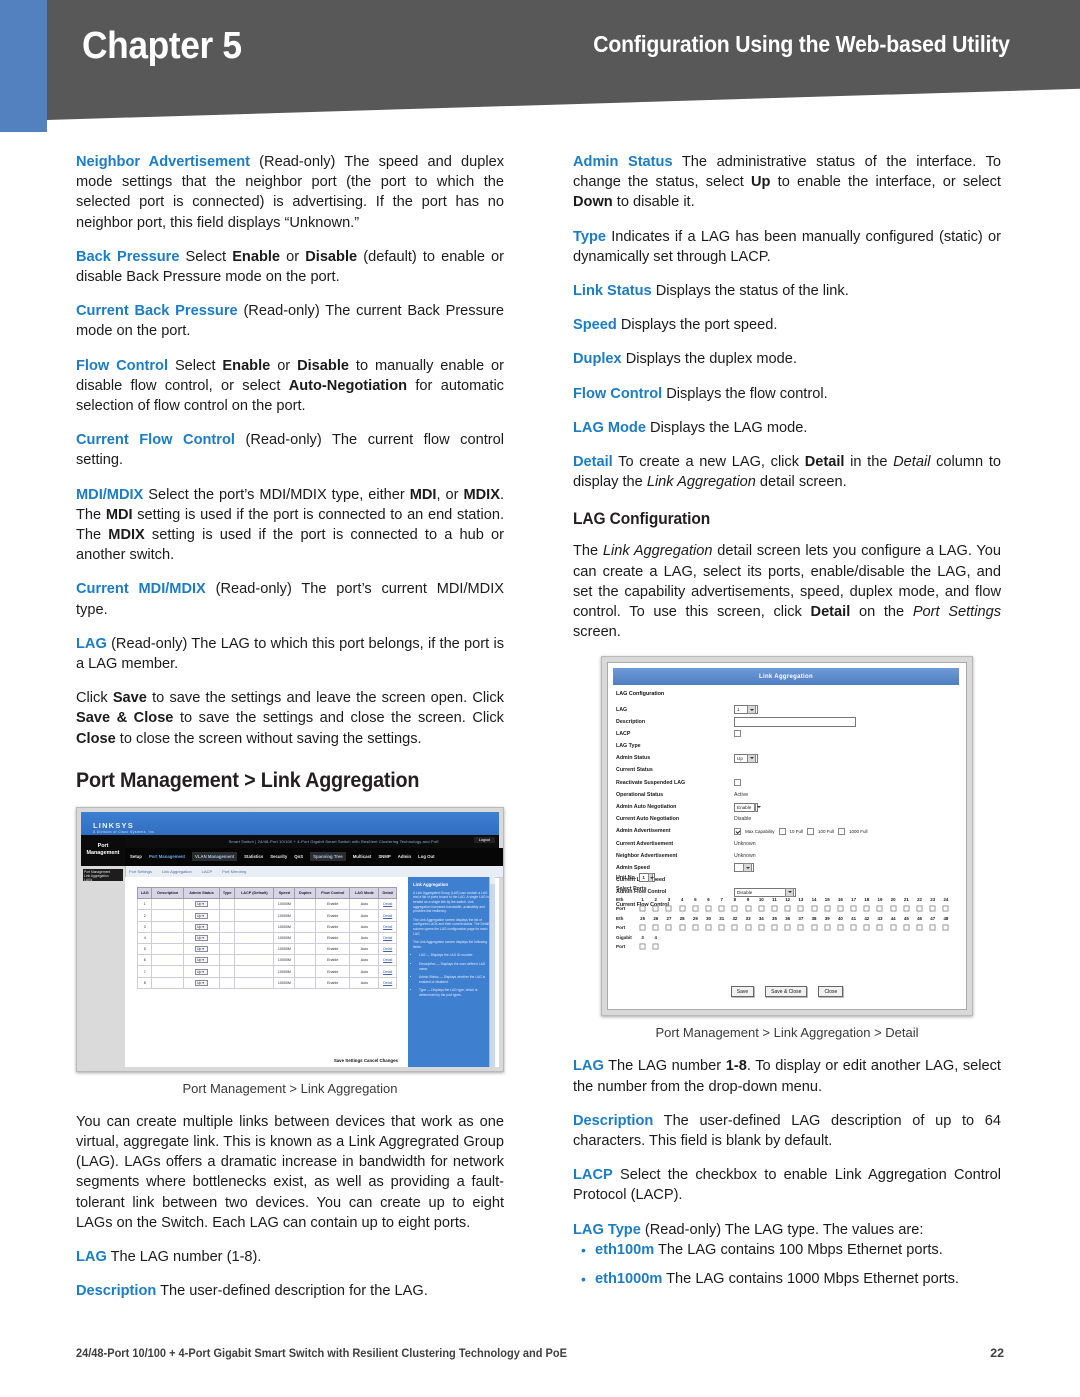 The width and height of the screenshot is (1080, 1397). I want to click on menu-item: SNMP, so click(384, 856).